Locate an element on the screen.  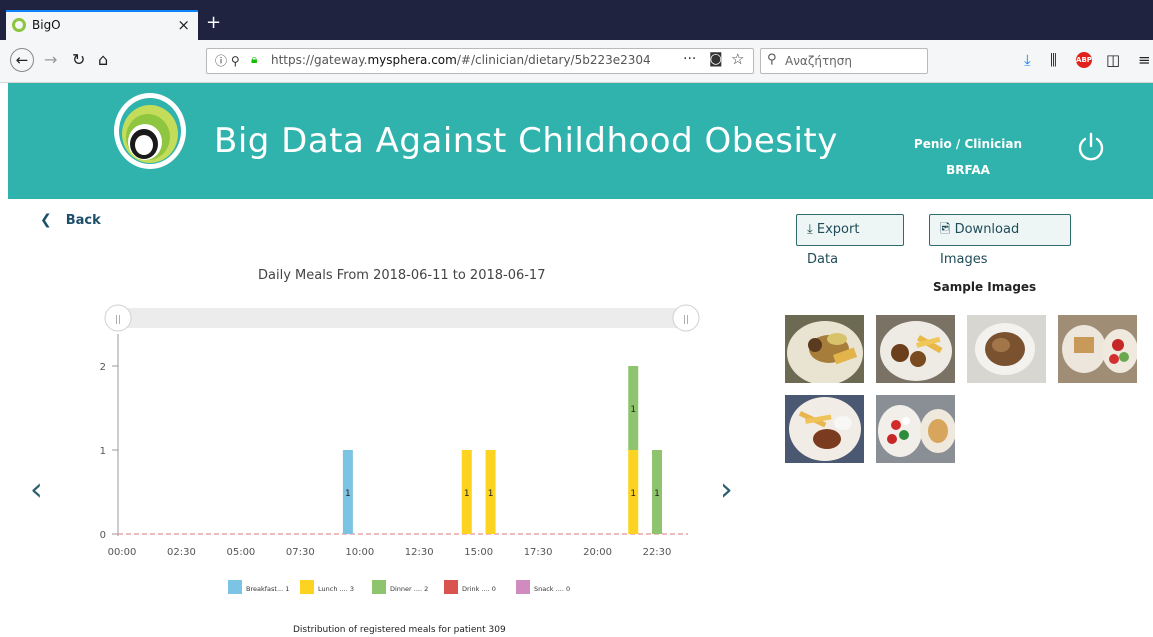
y-ticks: 0 1 2 is located at coordinates (109, 451).